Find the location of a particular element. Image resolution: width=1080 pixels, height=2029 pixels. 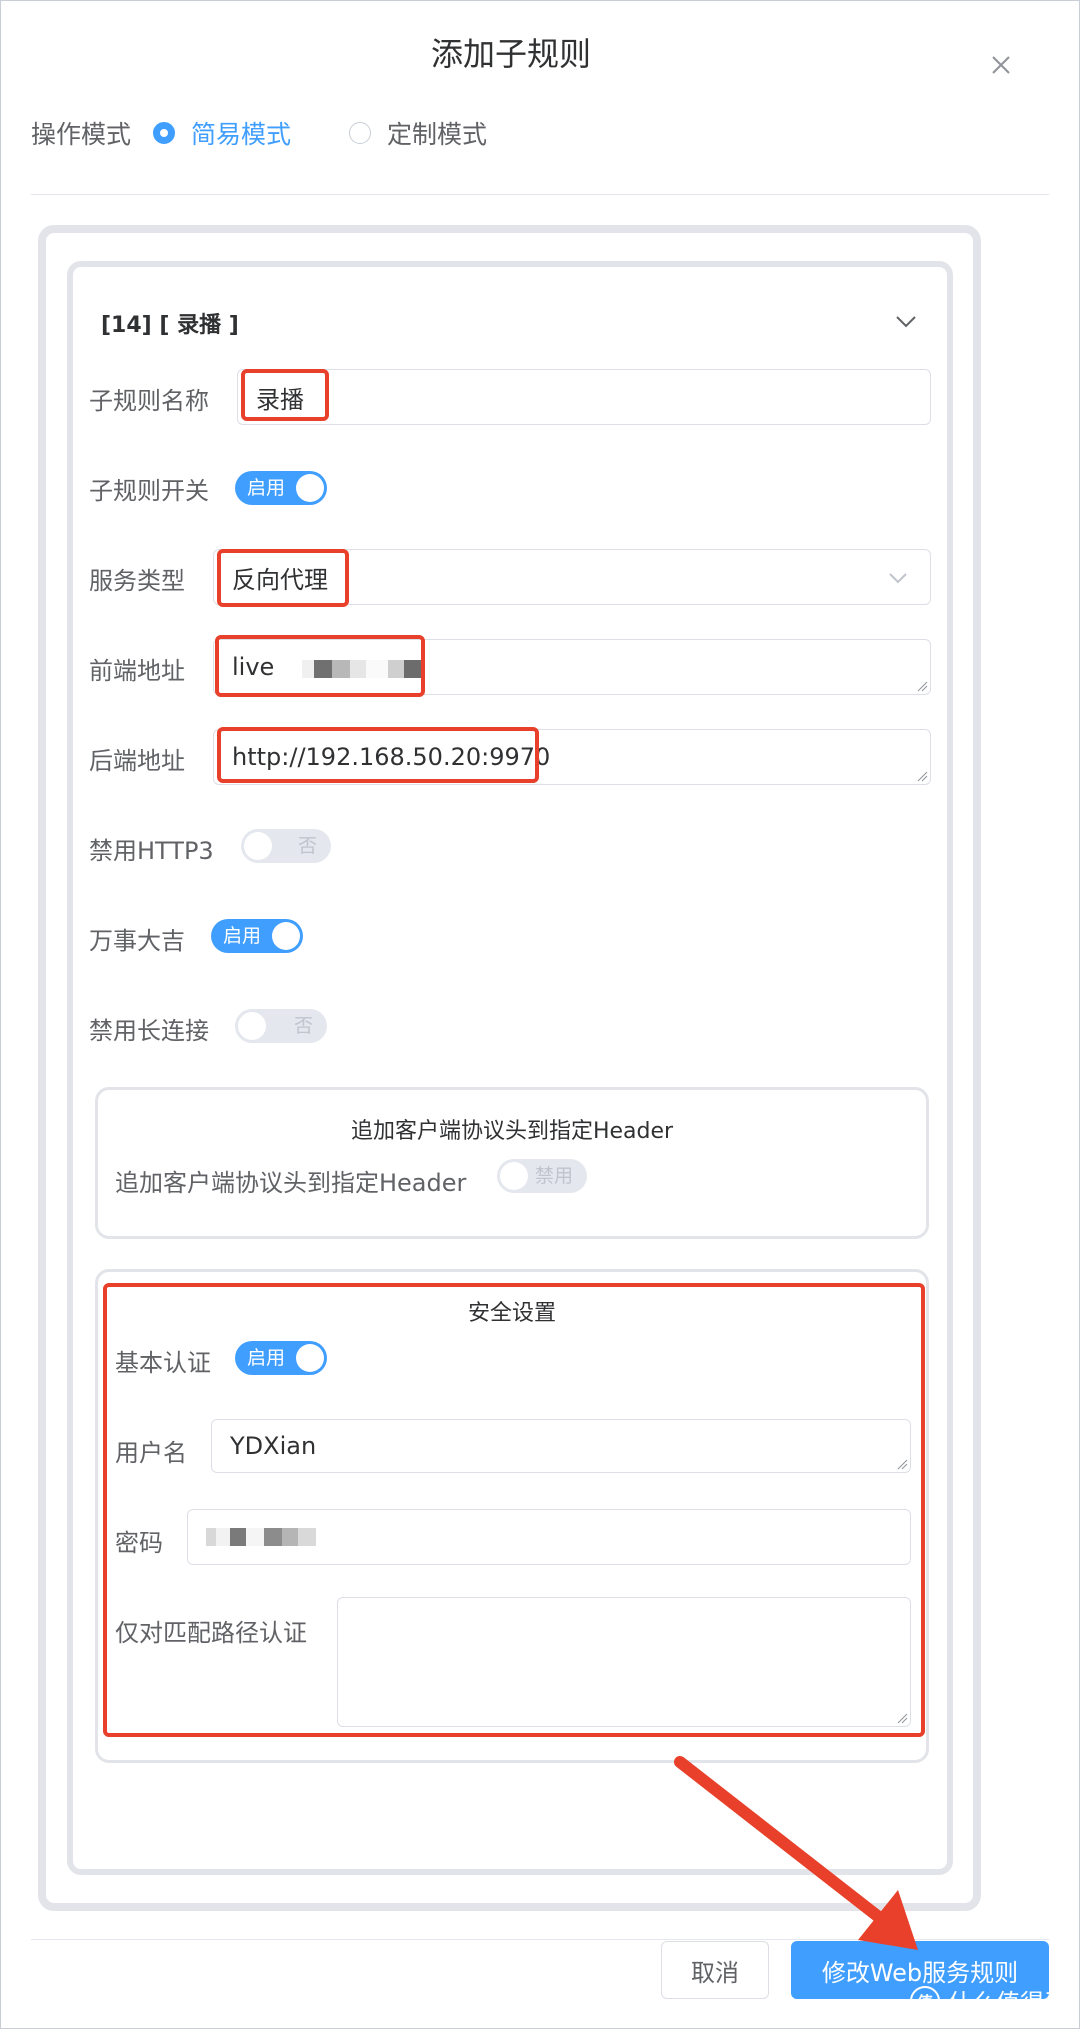

backend-address-label: 后端地址 is located at coordinates (137, 761).